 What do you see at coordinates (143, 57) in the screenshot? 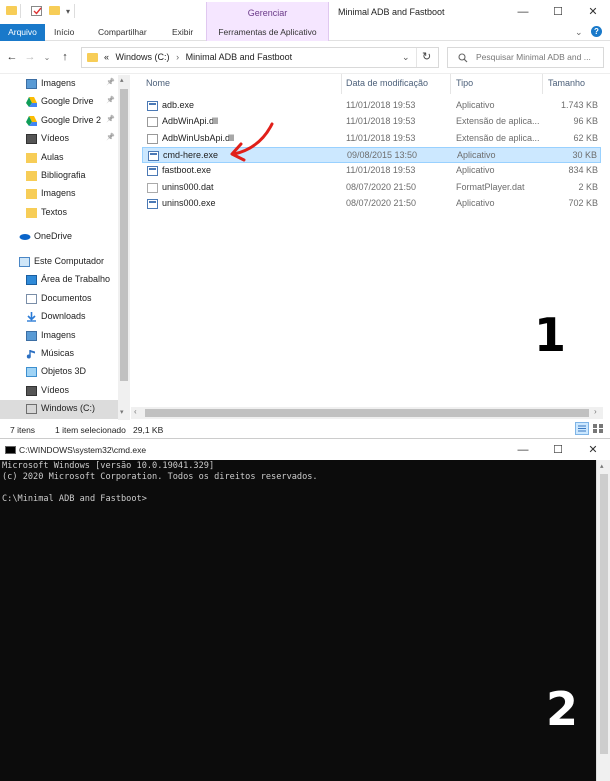
I see `breadcrumb-item-drive: Windows (C:)` at bounding box center [143, 57].